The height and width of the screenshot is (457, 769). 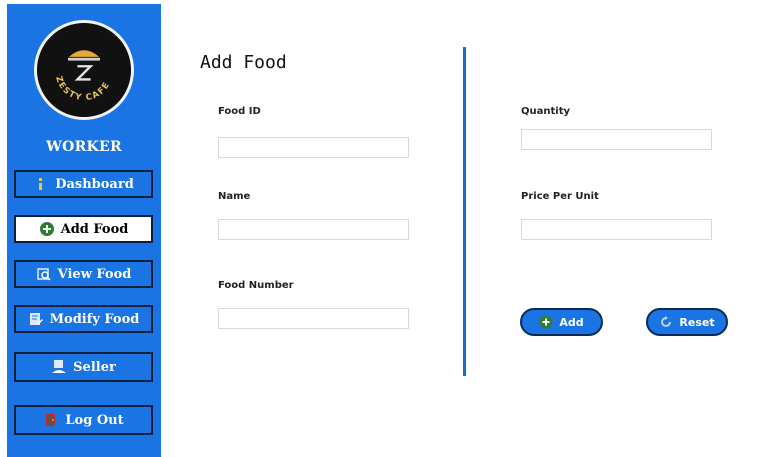 What do you see at coordinates (94, 367) in the screenshot?
I see `sidebar-item-label: Seller` at bounding box center [94, 367].